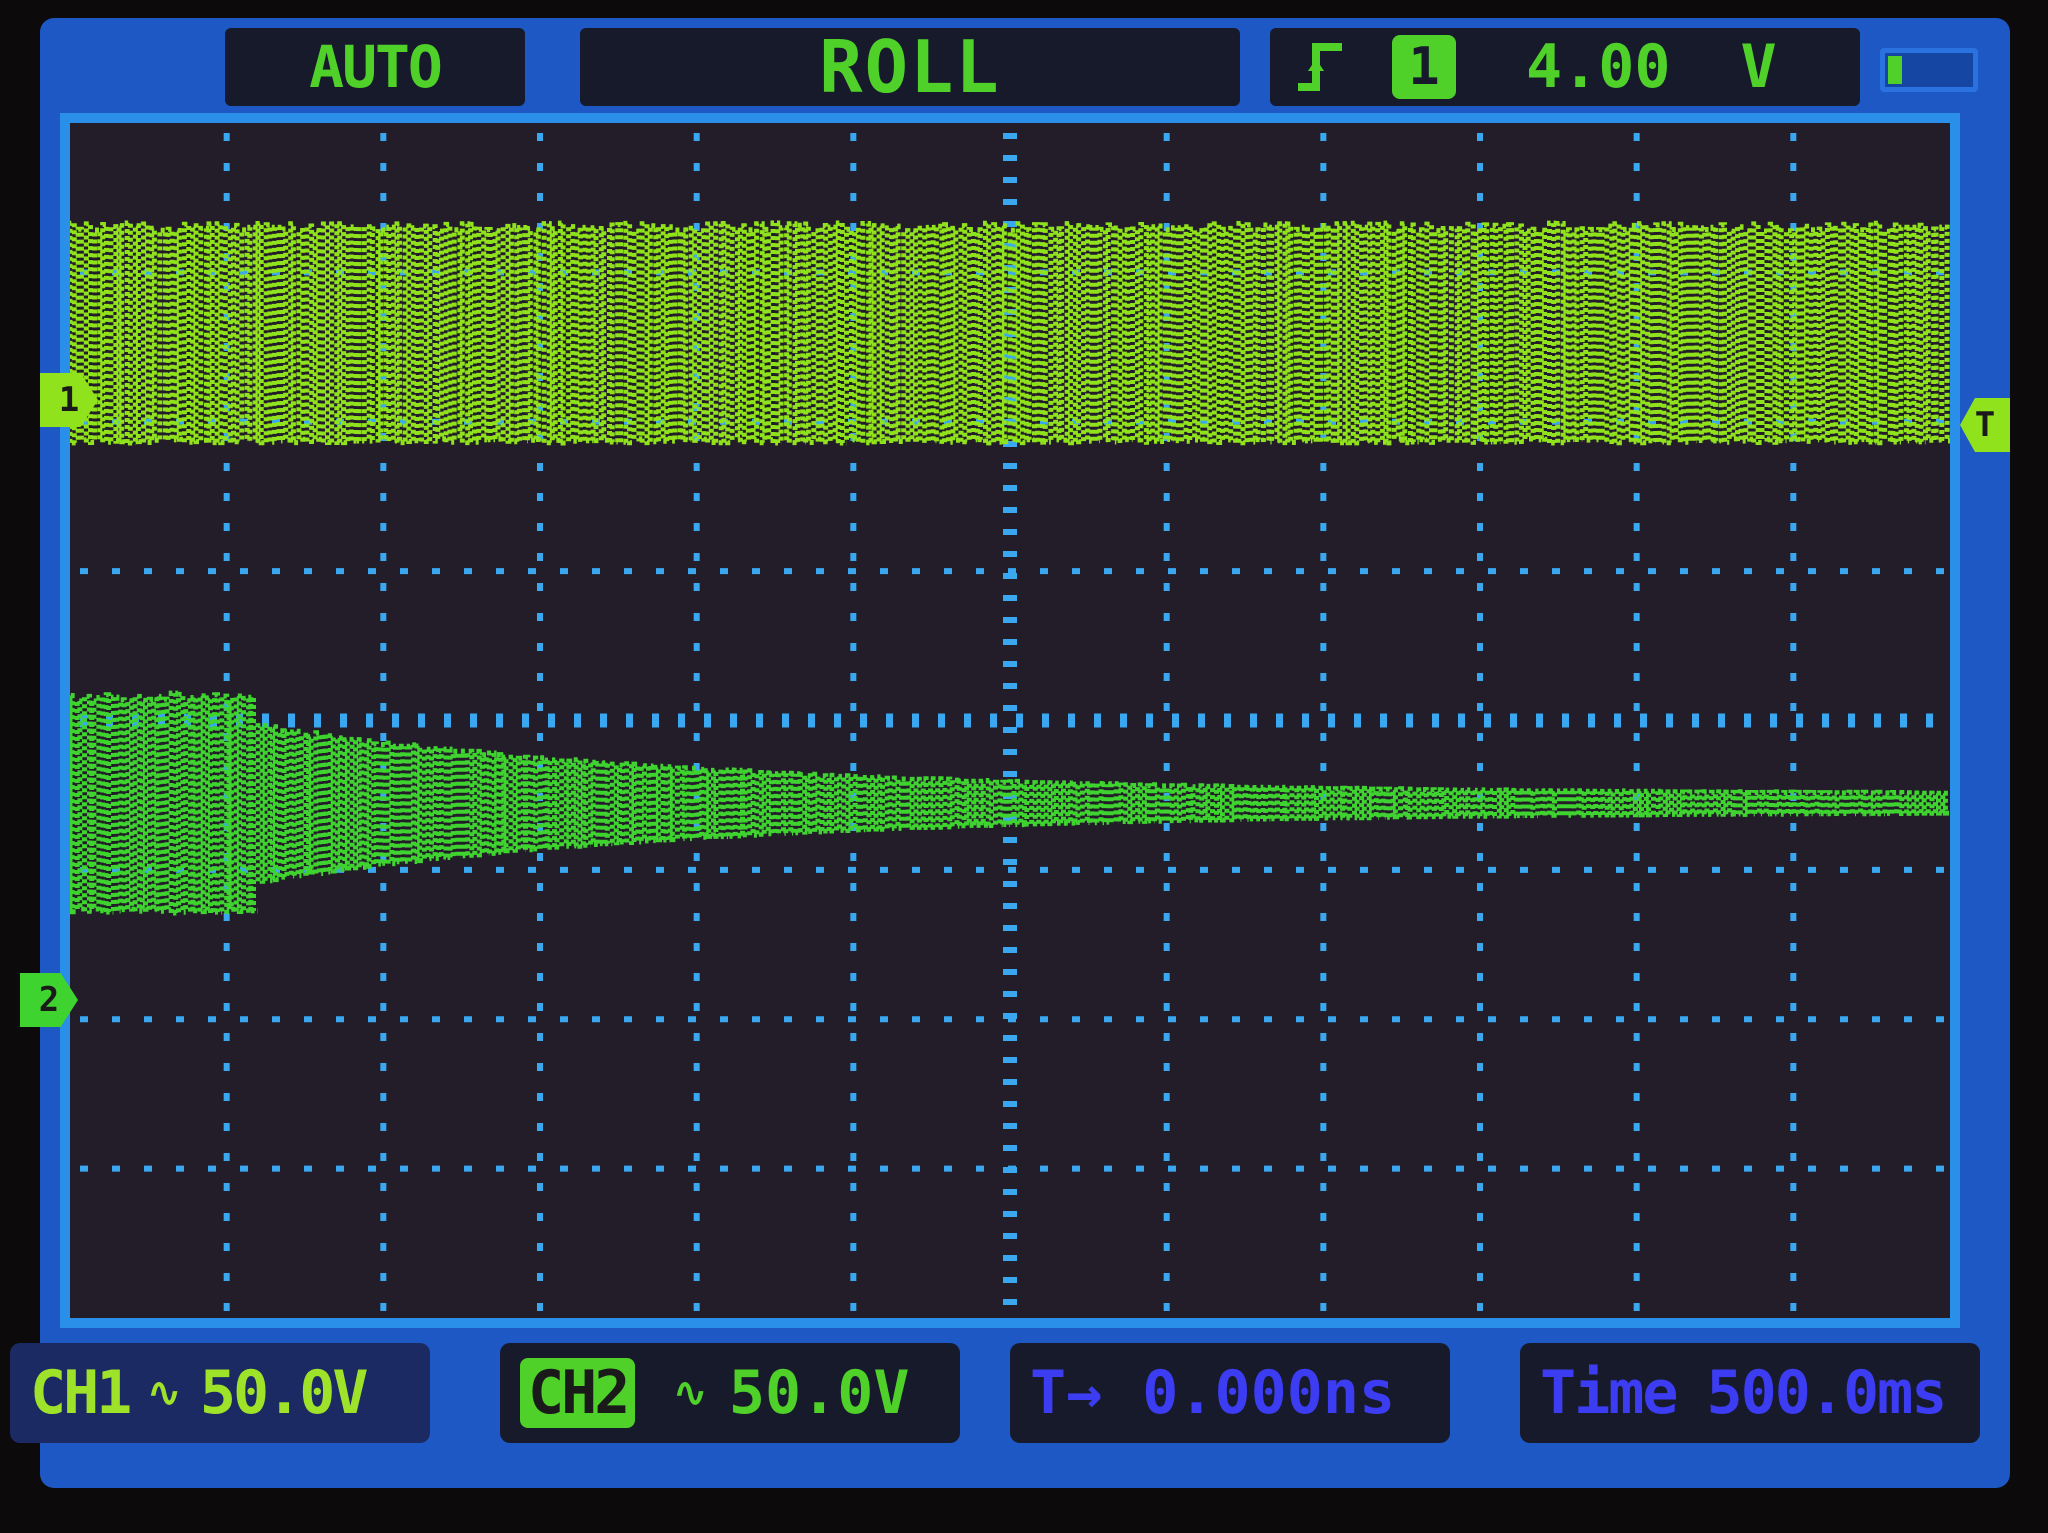  Describe the element at coordinates (1827, 1393) in the screenshot. I see `timebase-value: 500.0ms` at that location.